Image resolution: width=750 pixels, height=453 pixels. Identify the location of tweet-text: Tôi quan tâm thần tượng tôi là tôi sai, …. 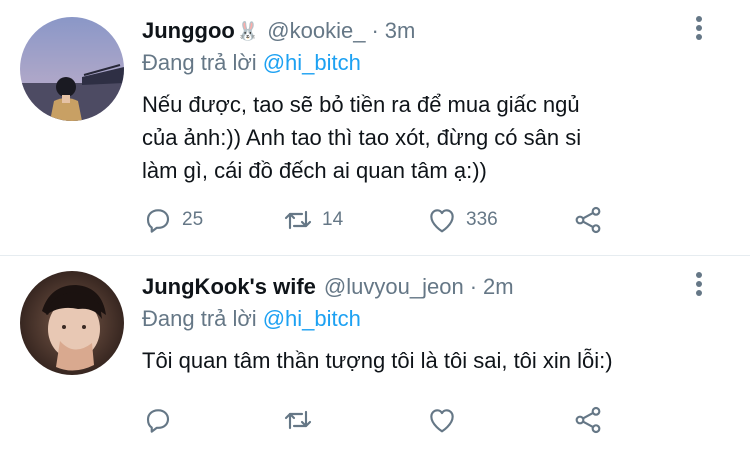
(422, 360).